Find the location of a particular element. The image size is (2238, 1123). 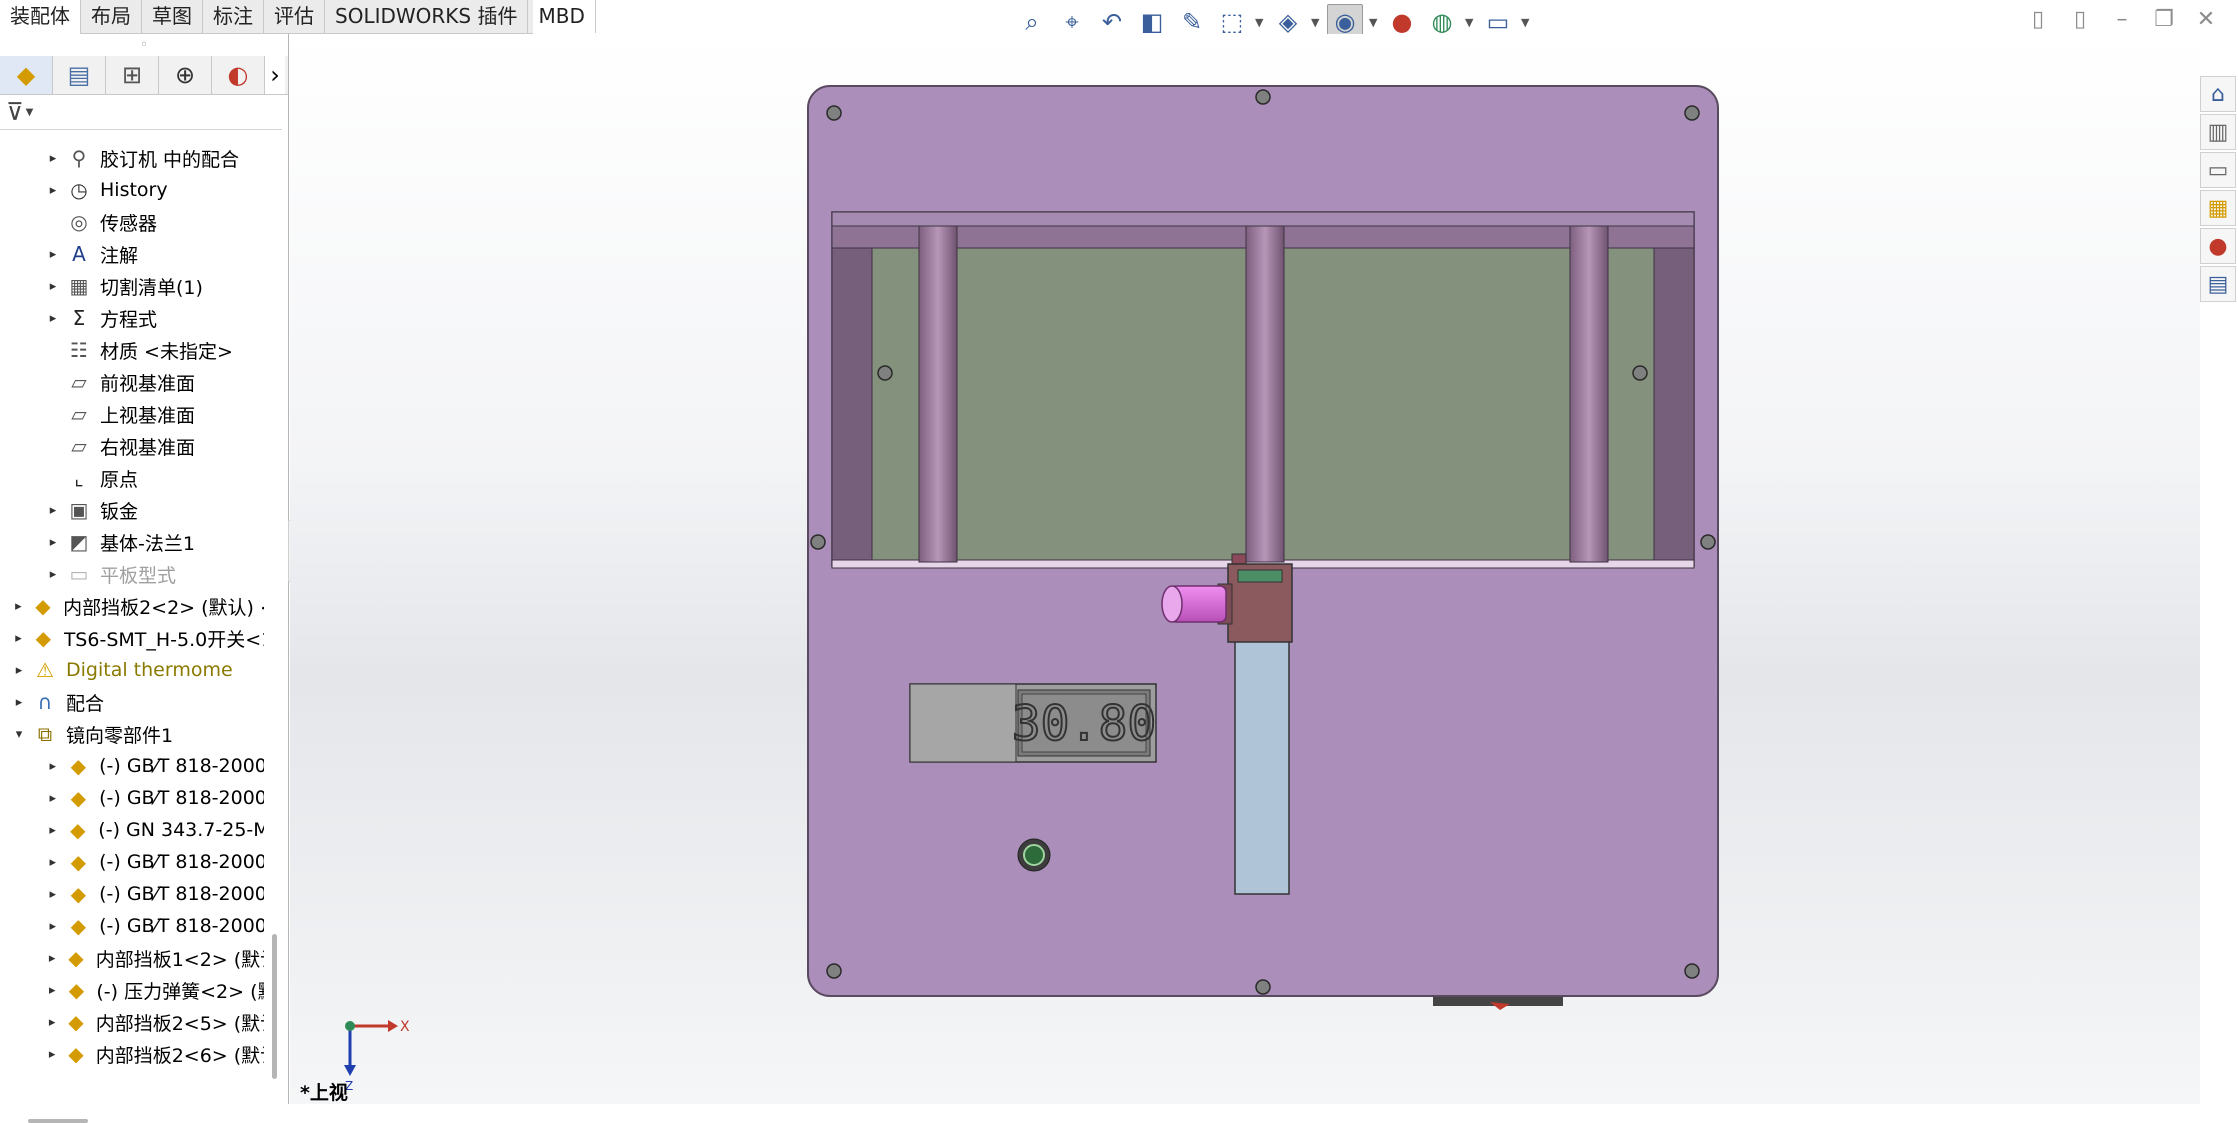

tree-item: ▾ ⧉ 镜向零部件1 is located at coordinates (132, 734).